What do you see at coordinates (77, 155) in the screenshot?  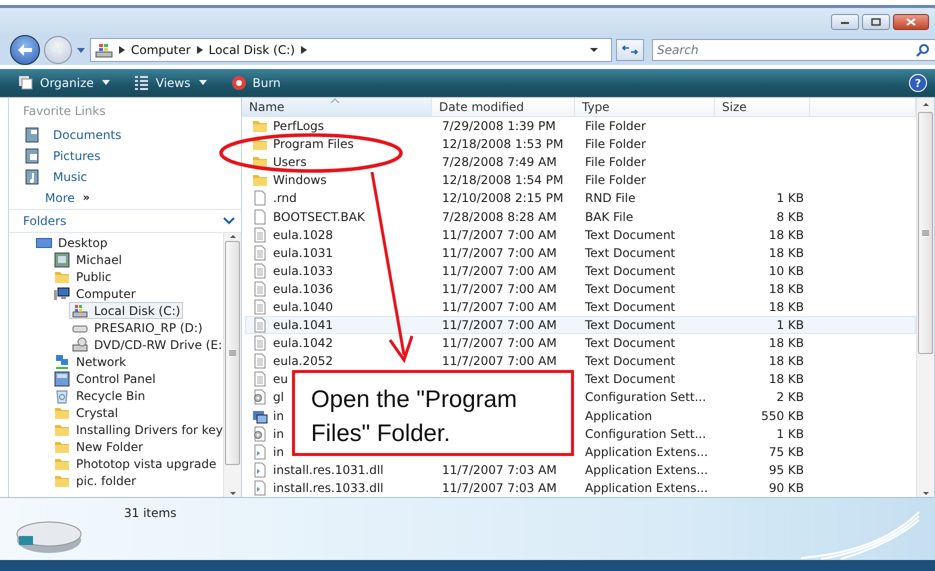 I see `favorite-link: Pictures` at bounding box center [77, 155].